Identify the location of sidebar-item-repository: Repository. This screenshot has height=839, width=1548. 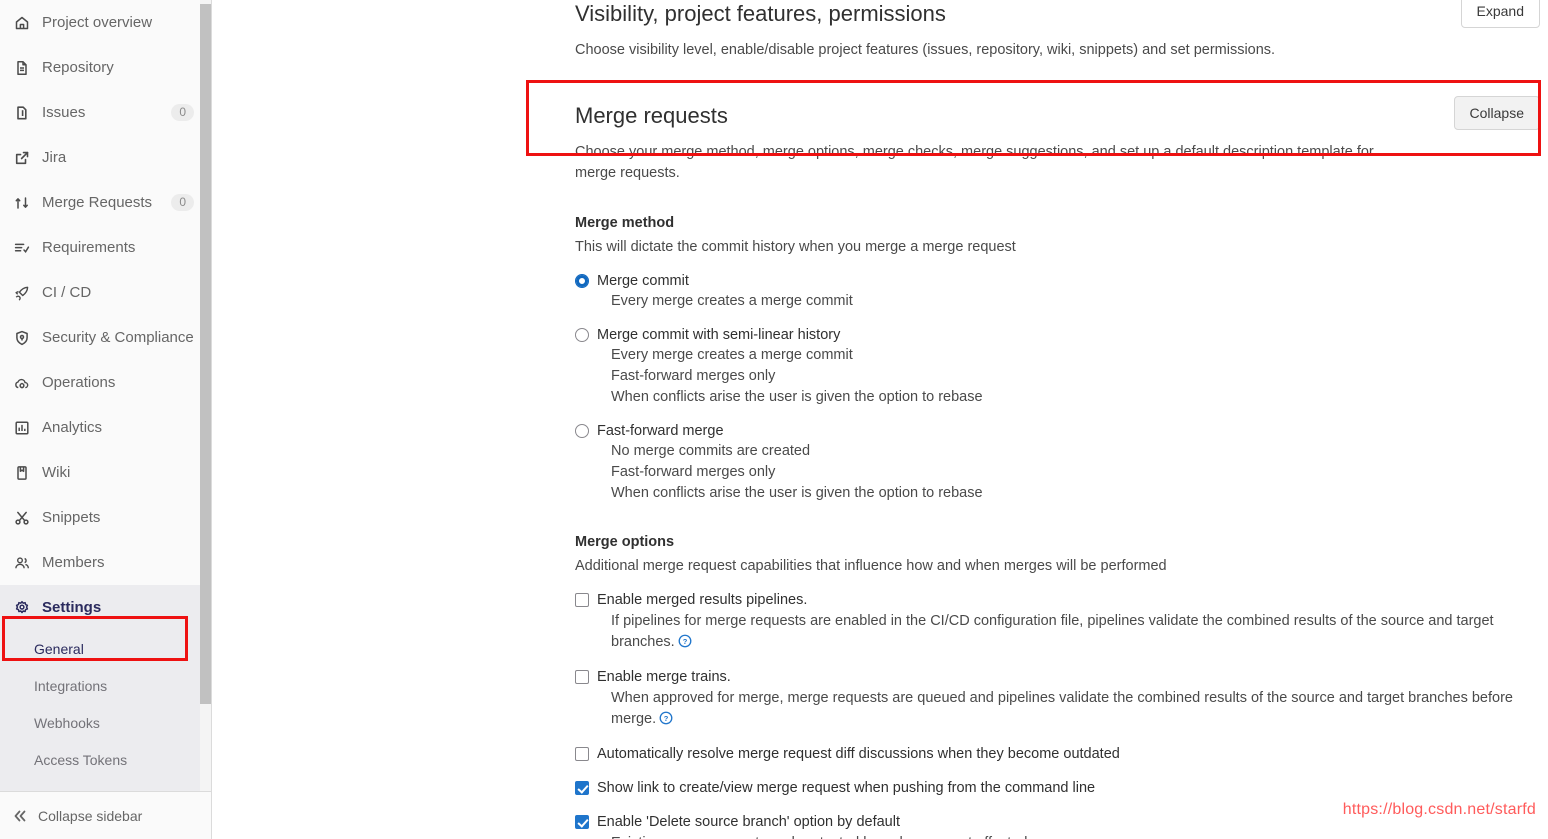
(105, 67).